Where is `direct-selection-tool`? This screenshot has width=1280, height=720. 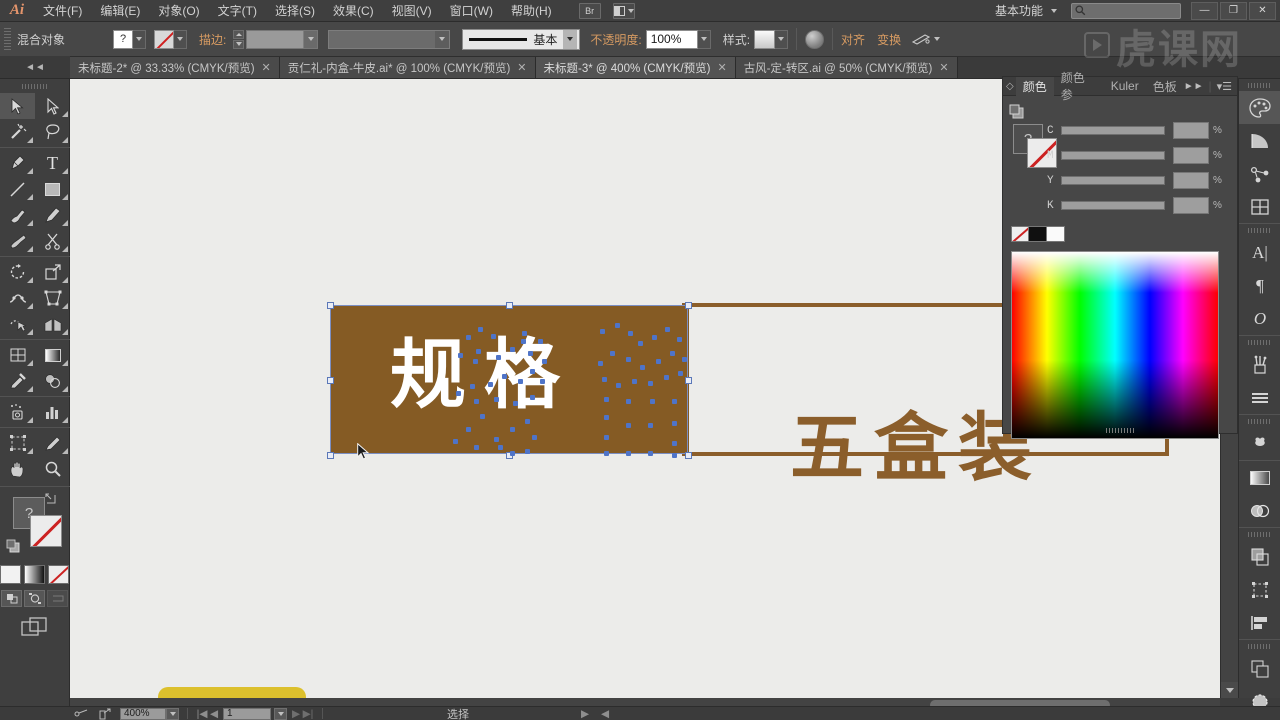 direct-selection-tool is located at coordinates (52, 106).